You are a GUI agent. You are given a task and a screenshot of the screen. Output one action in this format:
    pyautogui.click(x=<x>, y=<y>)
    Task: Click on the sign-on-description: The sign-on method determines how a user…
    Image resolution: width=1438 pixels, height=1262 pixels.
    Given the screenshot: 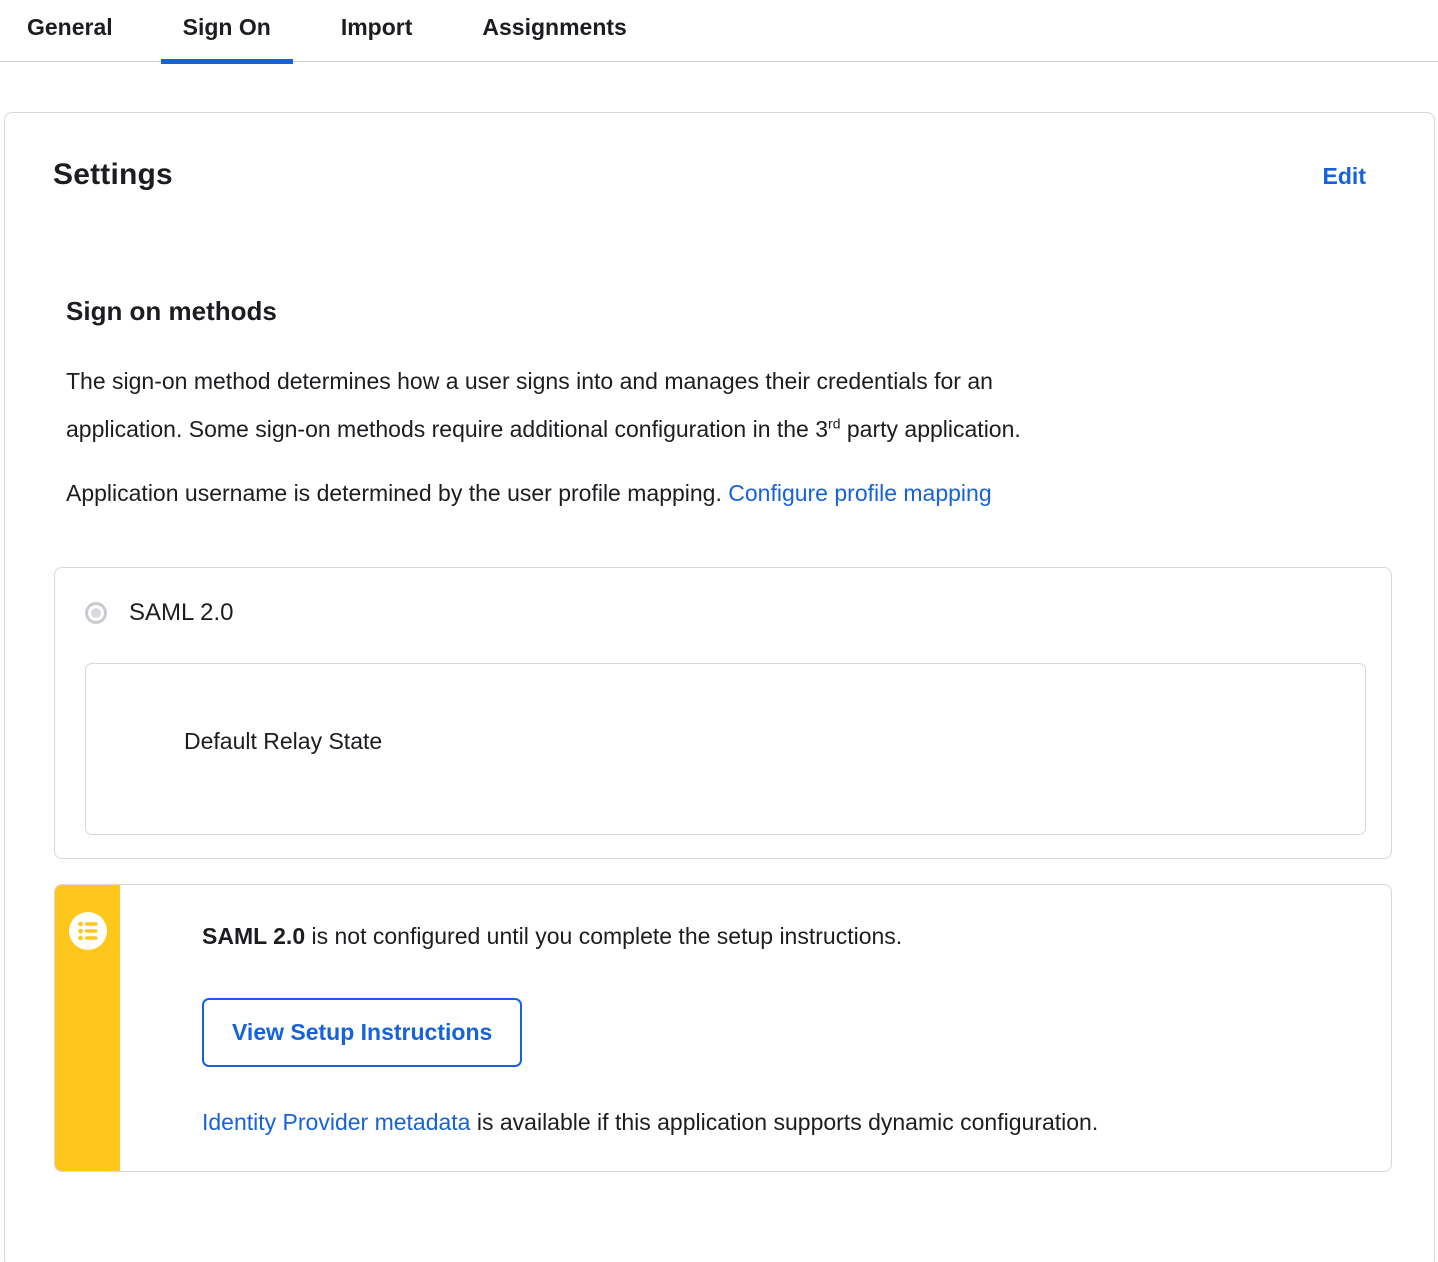 What is the action you would take?
    pyautogui.click(x=726, y=405)
    